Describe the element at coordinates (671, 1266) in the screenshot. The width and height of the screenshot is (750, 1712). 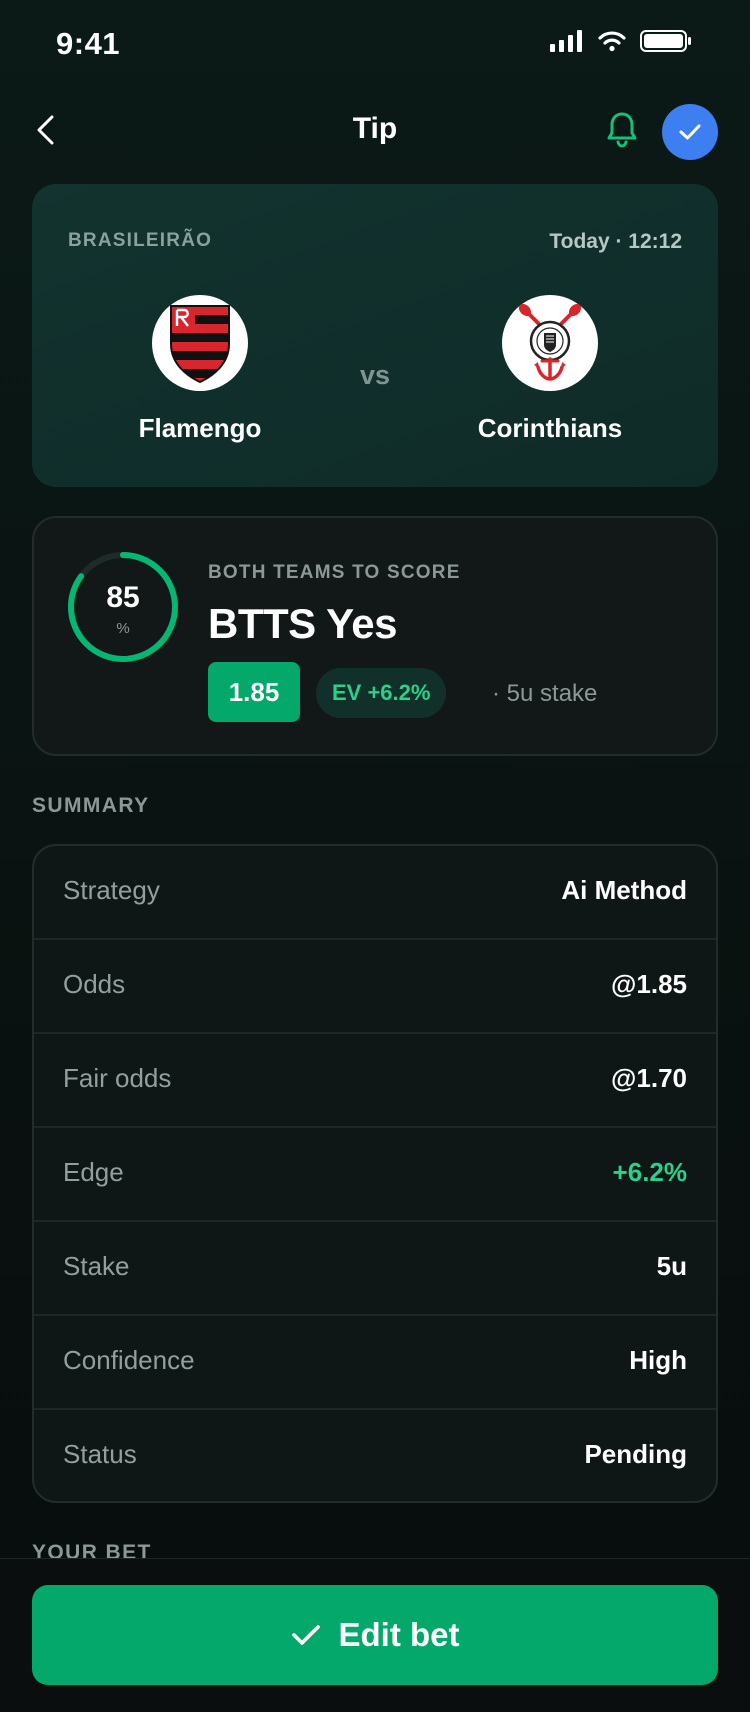
I see `row-value: 5u` at that location.